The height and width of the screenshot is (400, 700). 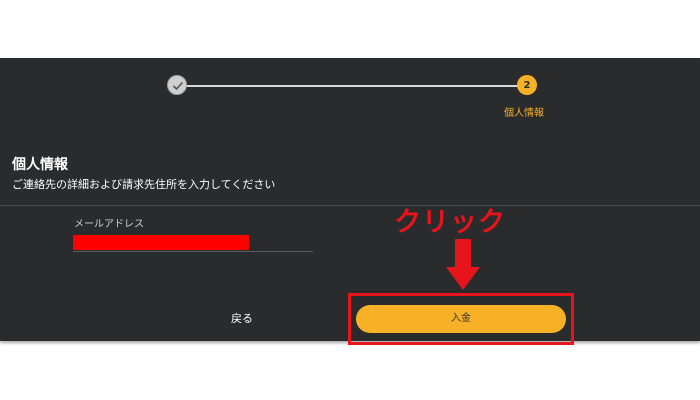 I want to click on email-field-label: メールアドレス, so click(x=109, y=224).